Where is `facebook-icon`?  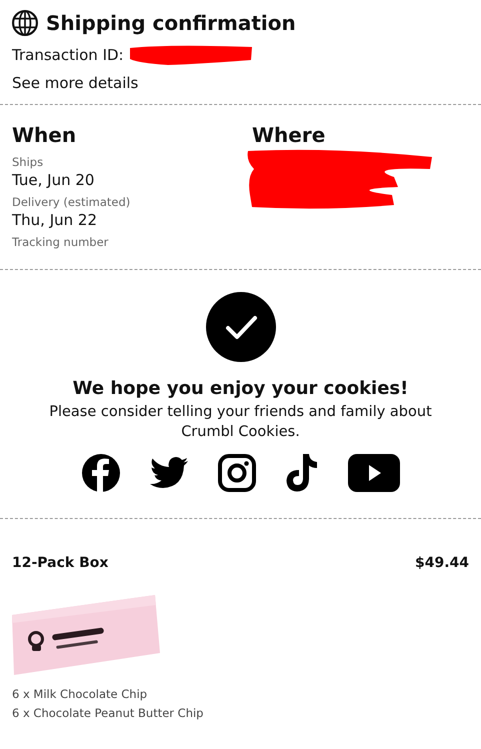
facebook-icon is located at coordinates (101, 473).